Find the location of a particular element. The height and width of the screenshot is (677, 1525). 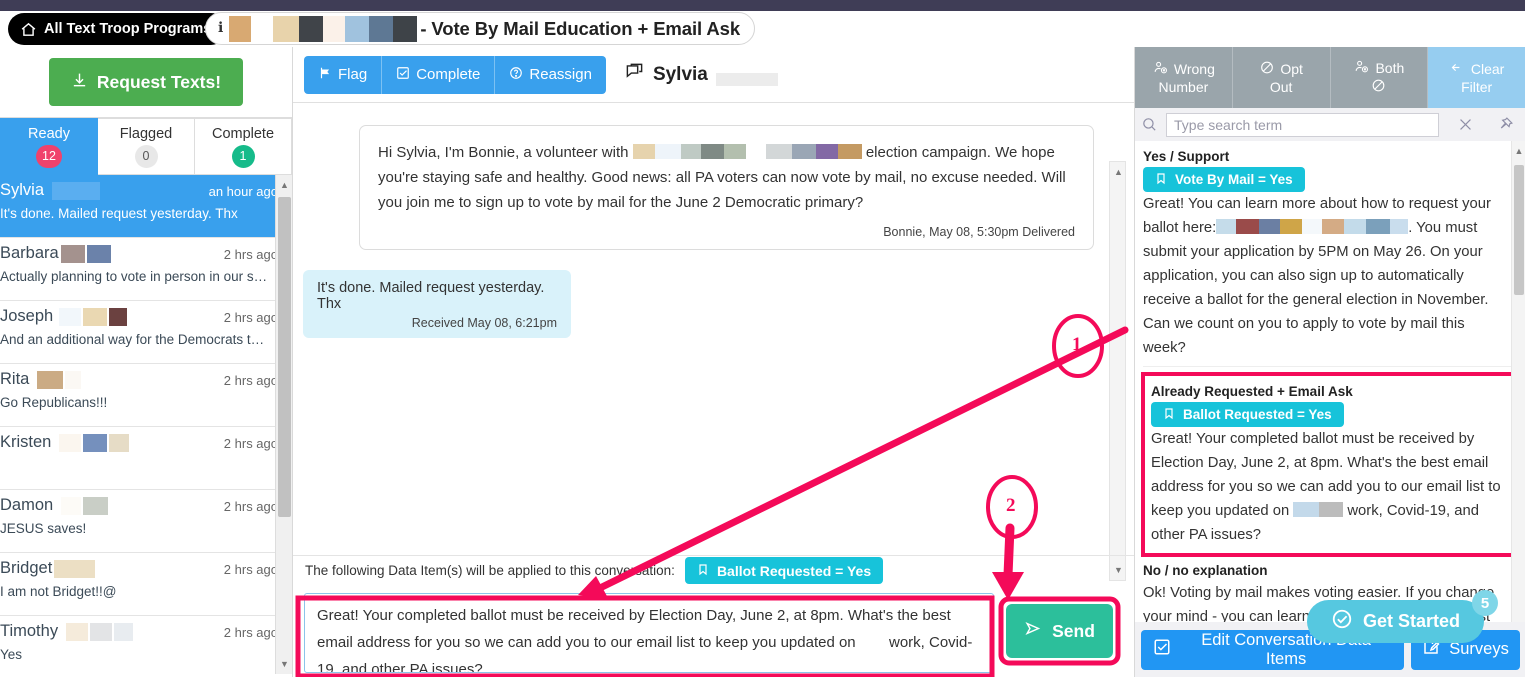

tab-ready-label: Ready is located at coordinates (49, 133).